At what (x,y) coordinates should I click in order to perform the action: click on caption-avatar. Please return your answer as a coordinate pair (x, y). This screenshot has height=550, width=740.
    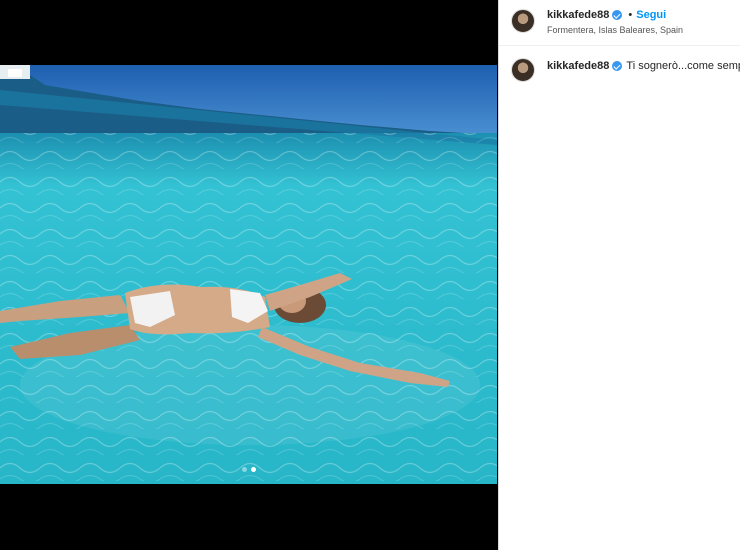
    Looking at the image, I should click on (523, 70).